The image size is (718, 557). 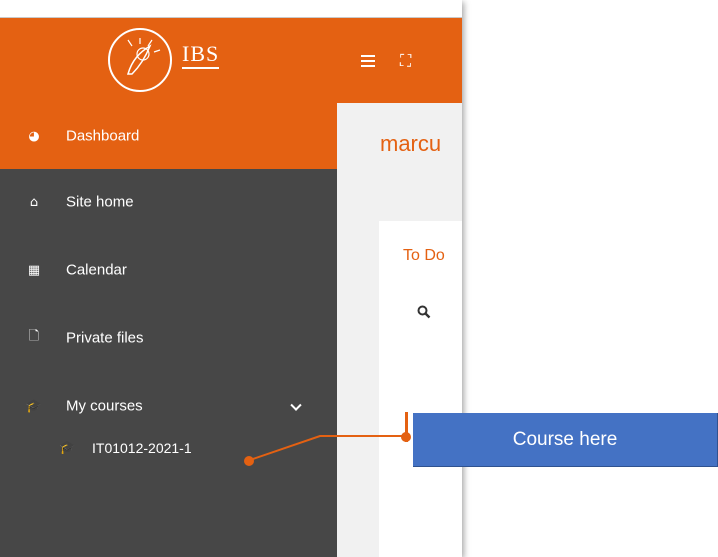 What do you see at coordinates (168, 202) in the screenshot?
I see `sidebar-item-site-home: ⌂ Site home` at bounding box center [168, 202].